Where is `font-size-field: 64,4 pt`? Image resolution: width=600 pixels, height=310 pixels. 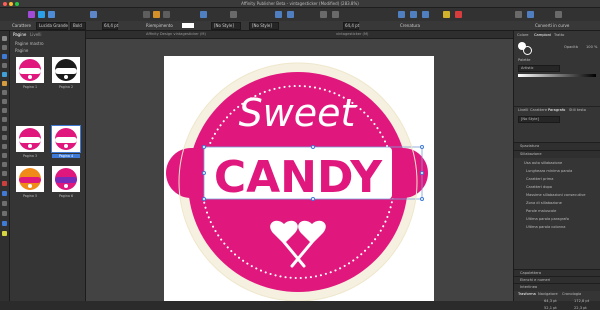 font-size-field: 64,4 pt is located at coordinates (110, 26).